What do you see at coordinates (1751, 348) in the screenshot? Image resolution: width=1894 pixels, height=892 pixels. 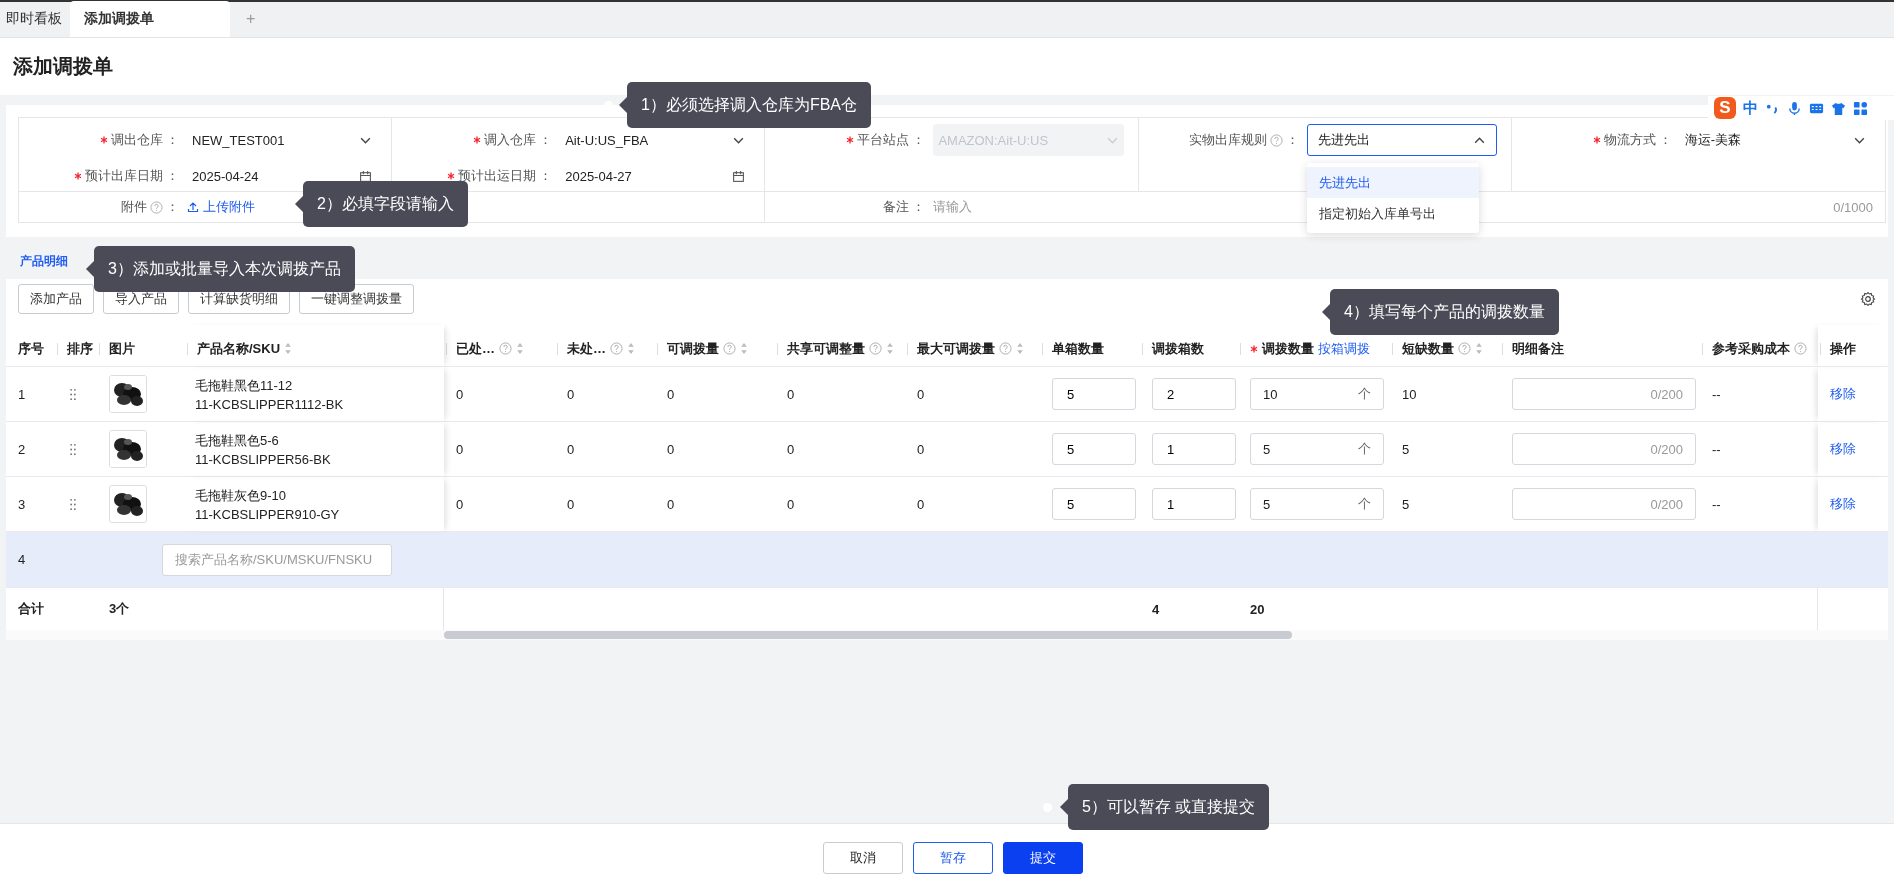 I see `column-header: 参考采购成本` at bounding box center [1751, 348].